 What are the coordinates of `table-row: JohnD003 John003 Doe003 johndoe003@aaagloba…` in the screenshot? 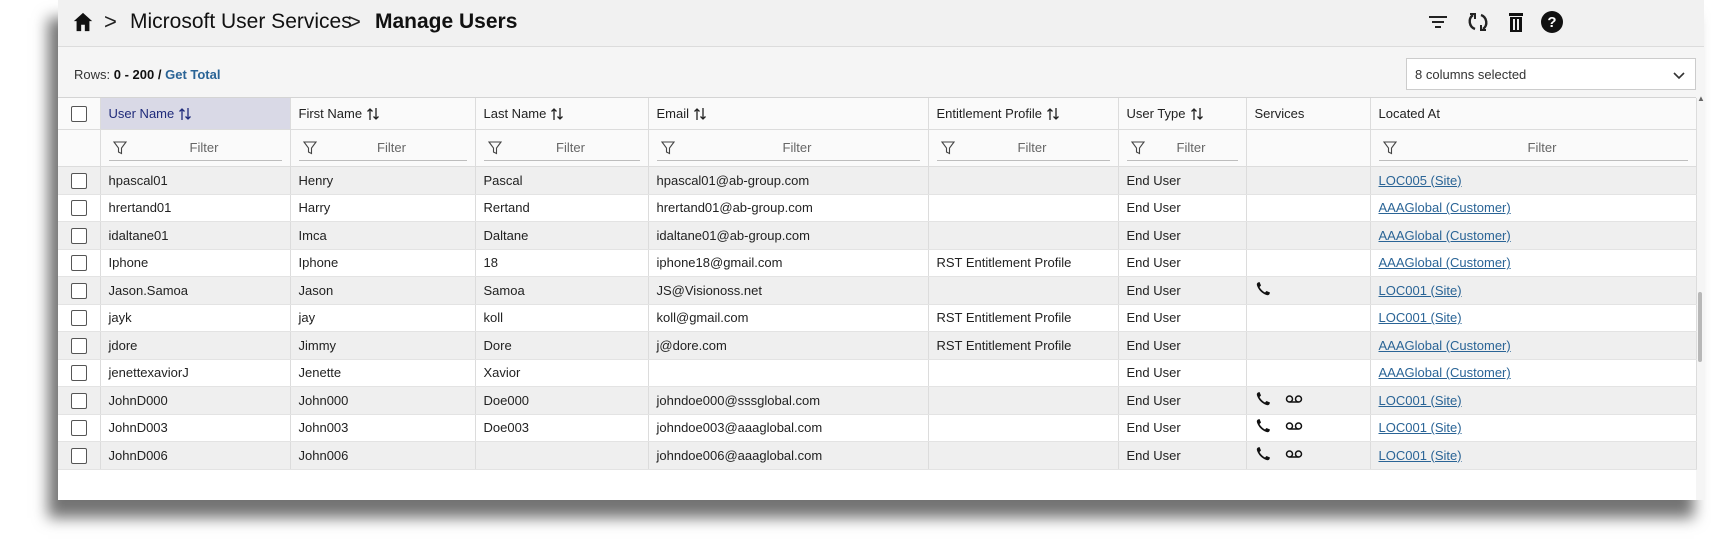 It's located at (877, 428).